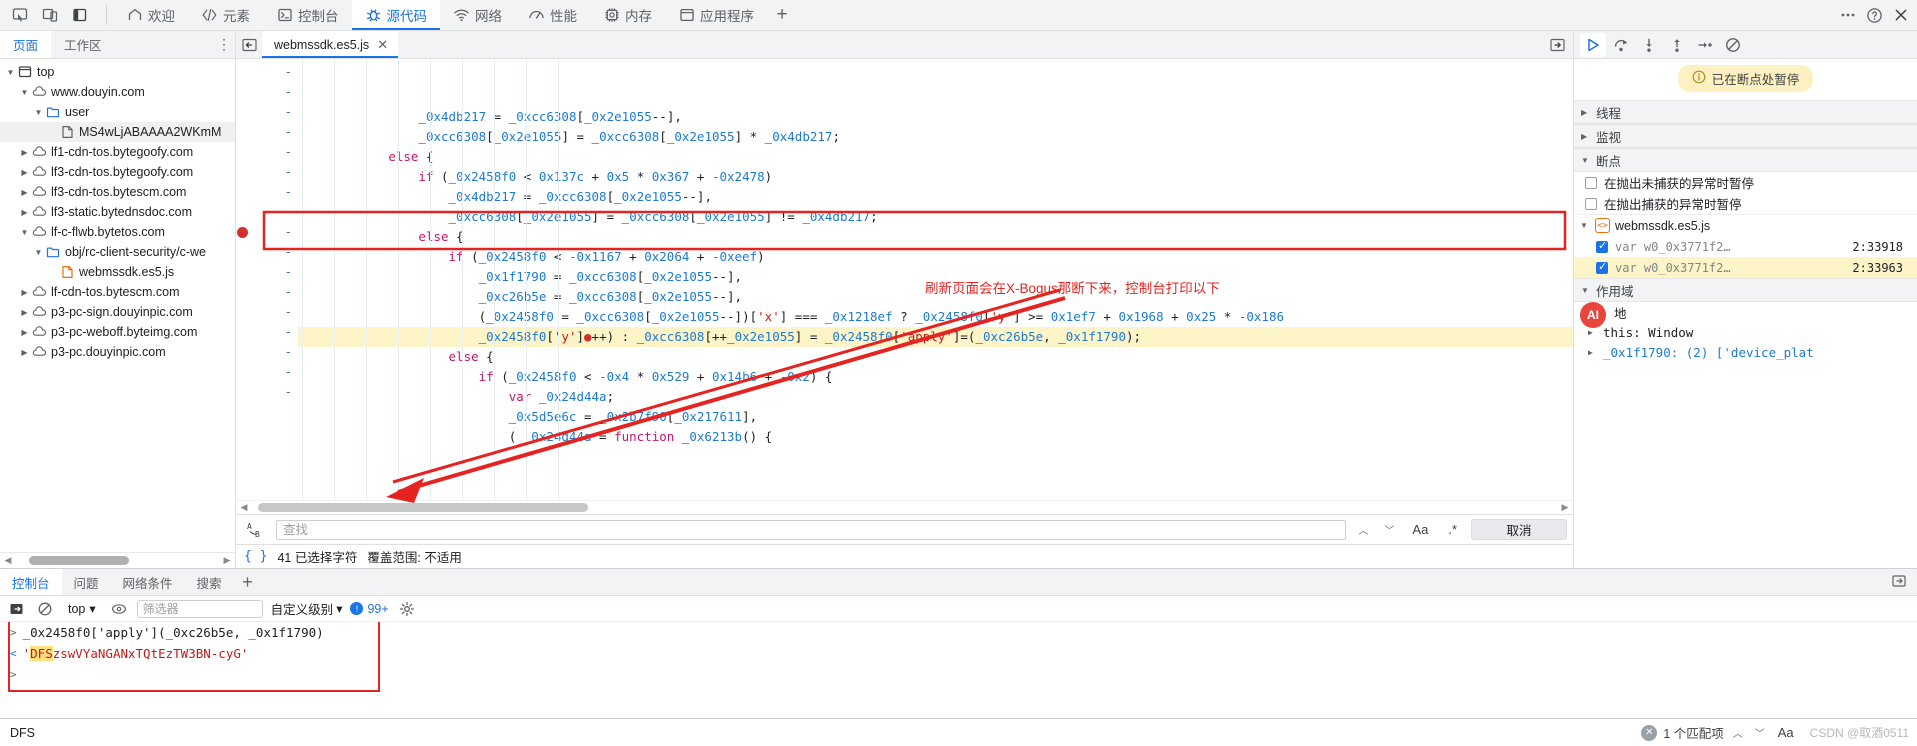 The width and height of the screenshot is (1917, 746). I want to click on console-prompt-line: >, so click(958, 674).